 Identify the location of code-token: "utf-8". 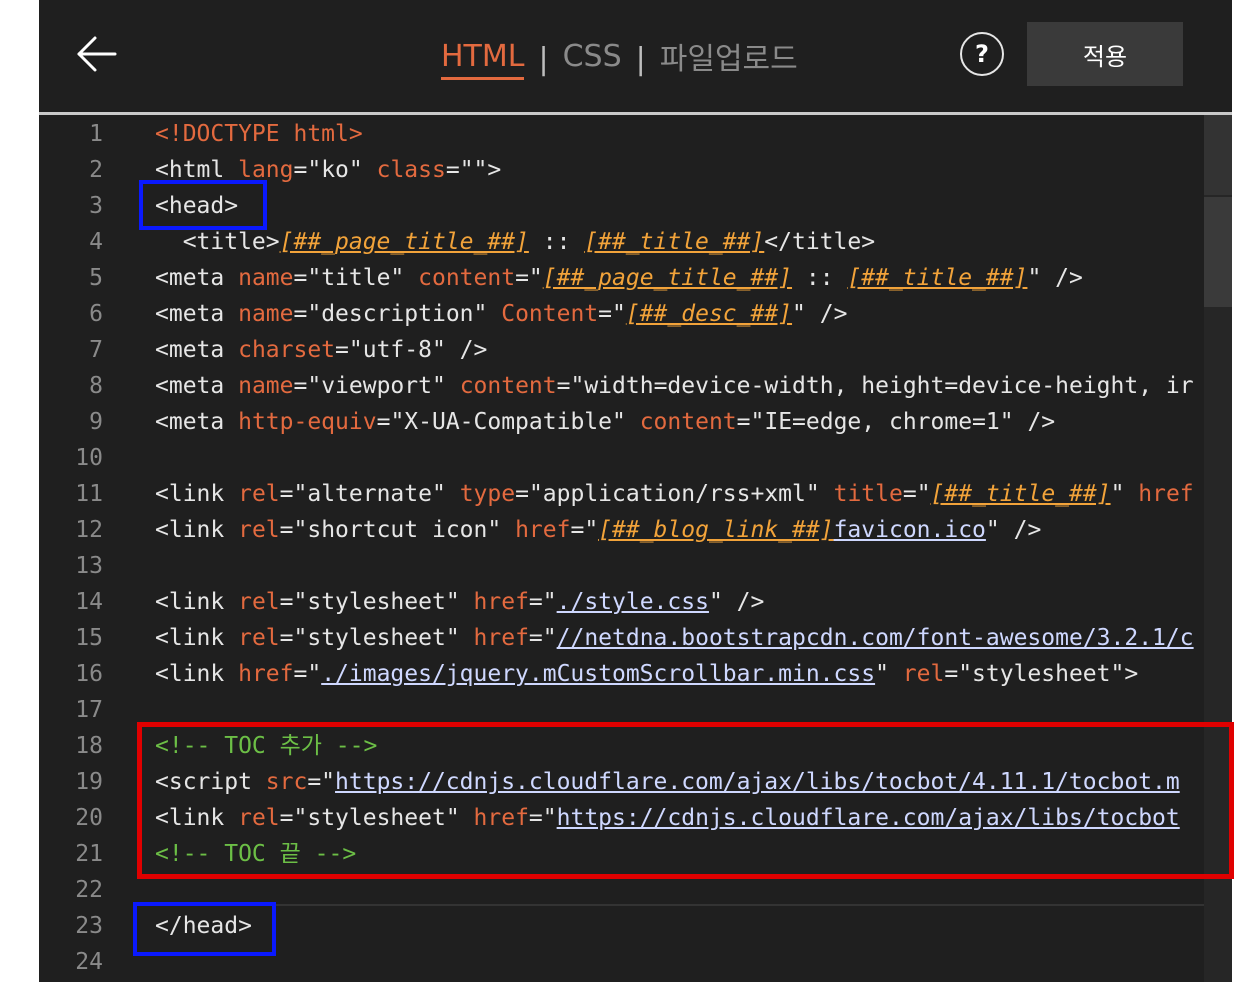
(397, 350).